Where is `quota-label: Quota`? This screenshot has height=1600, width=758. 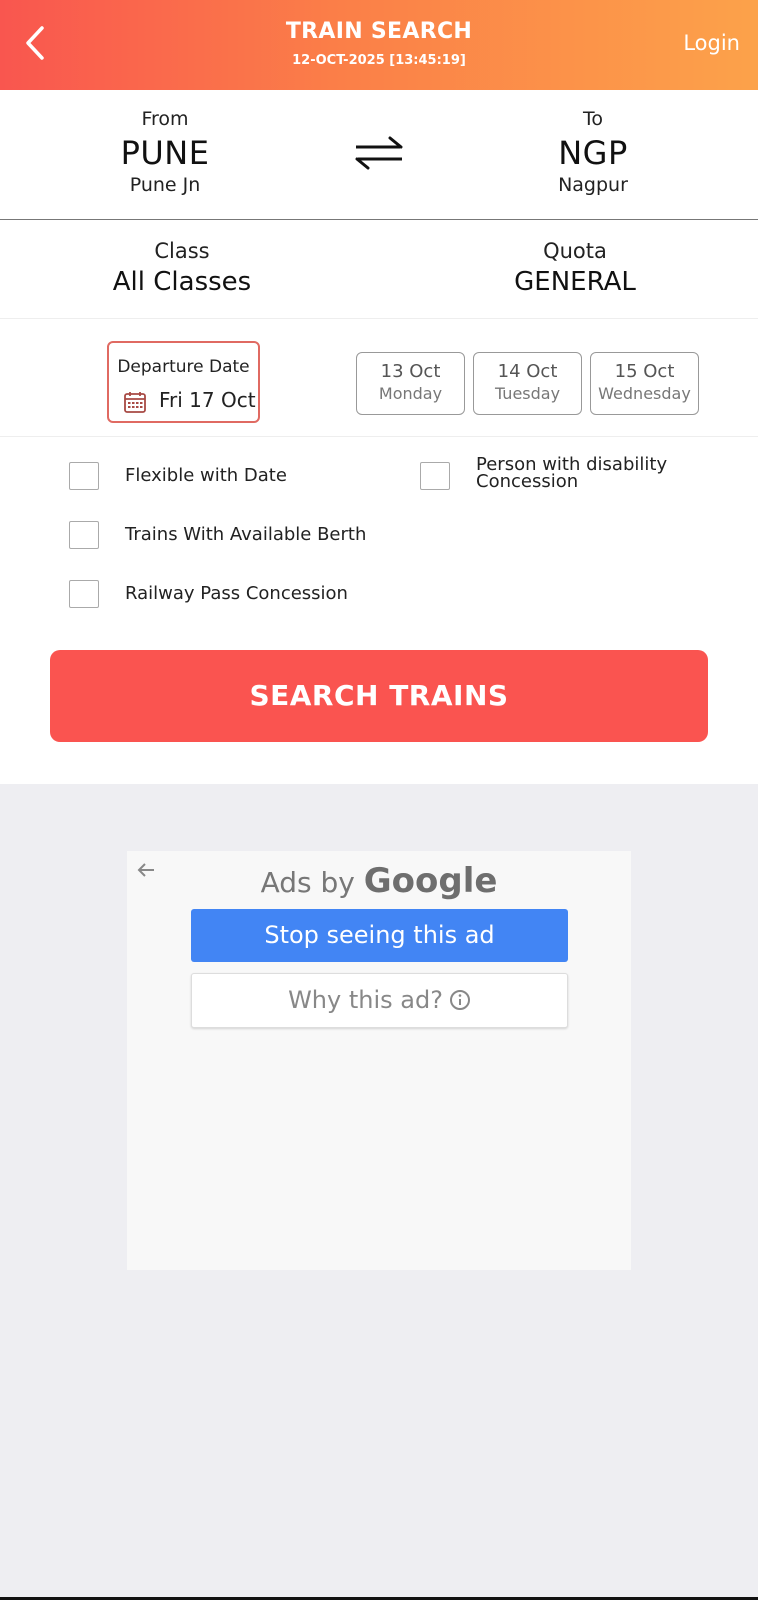
quota-label: Quota is located at coordinates (575, 251).